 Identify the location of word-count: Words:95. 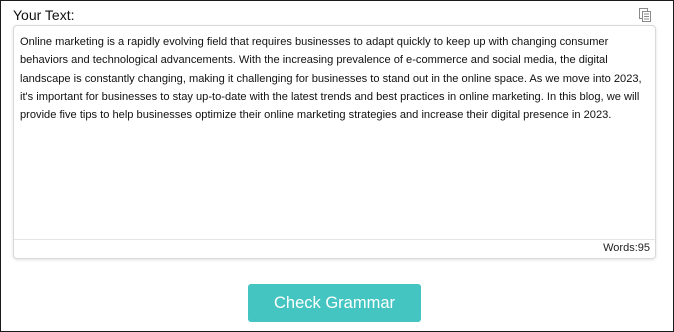
(626, 248).